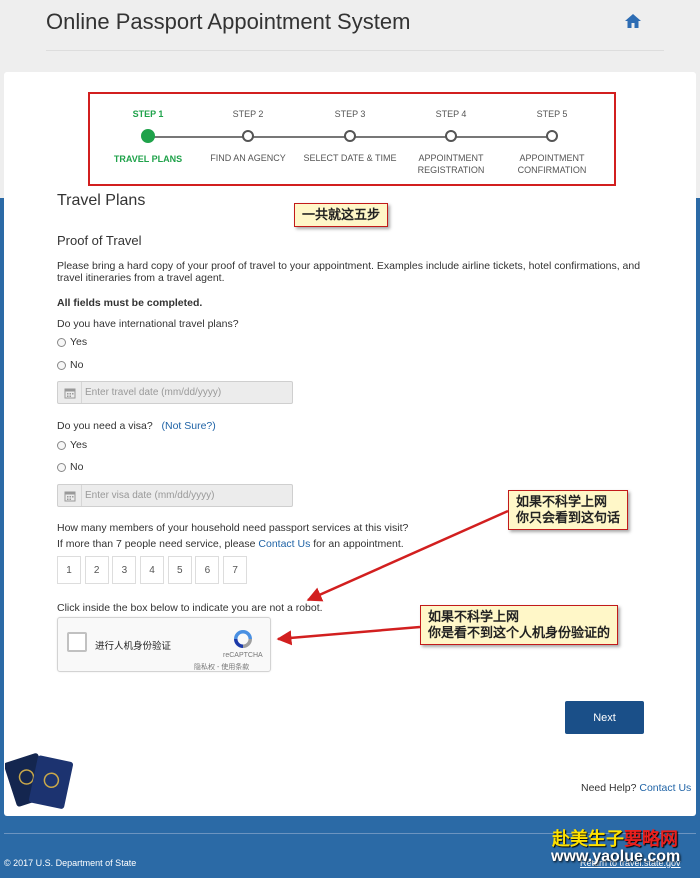 Image resolution: width=700 pixels, height=878 pixels. What do you see at coordinates (70, 863) in the screenshot?
I see `copyright: © 2017 U.S. Department of State` at bounding box center [70, 863].